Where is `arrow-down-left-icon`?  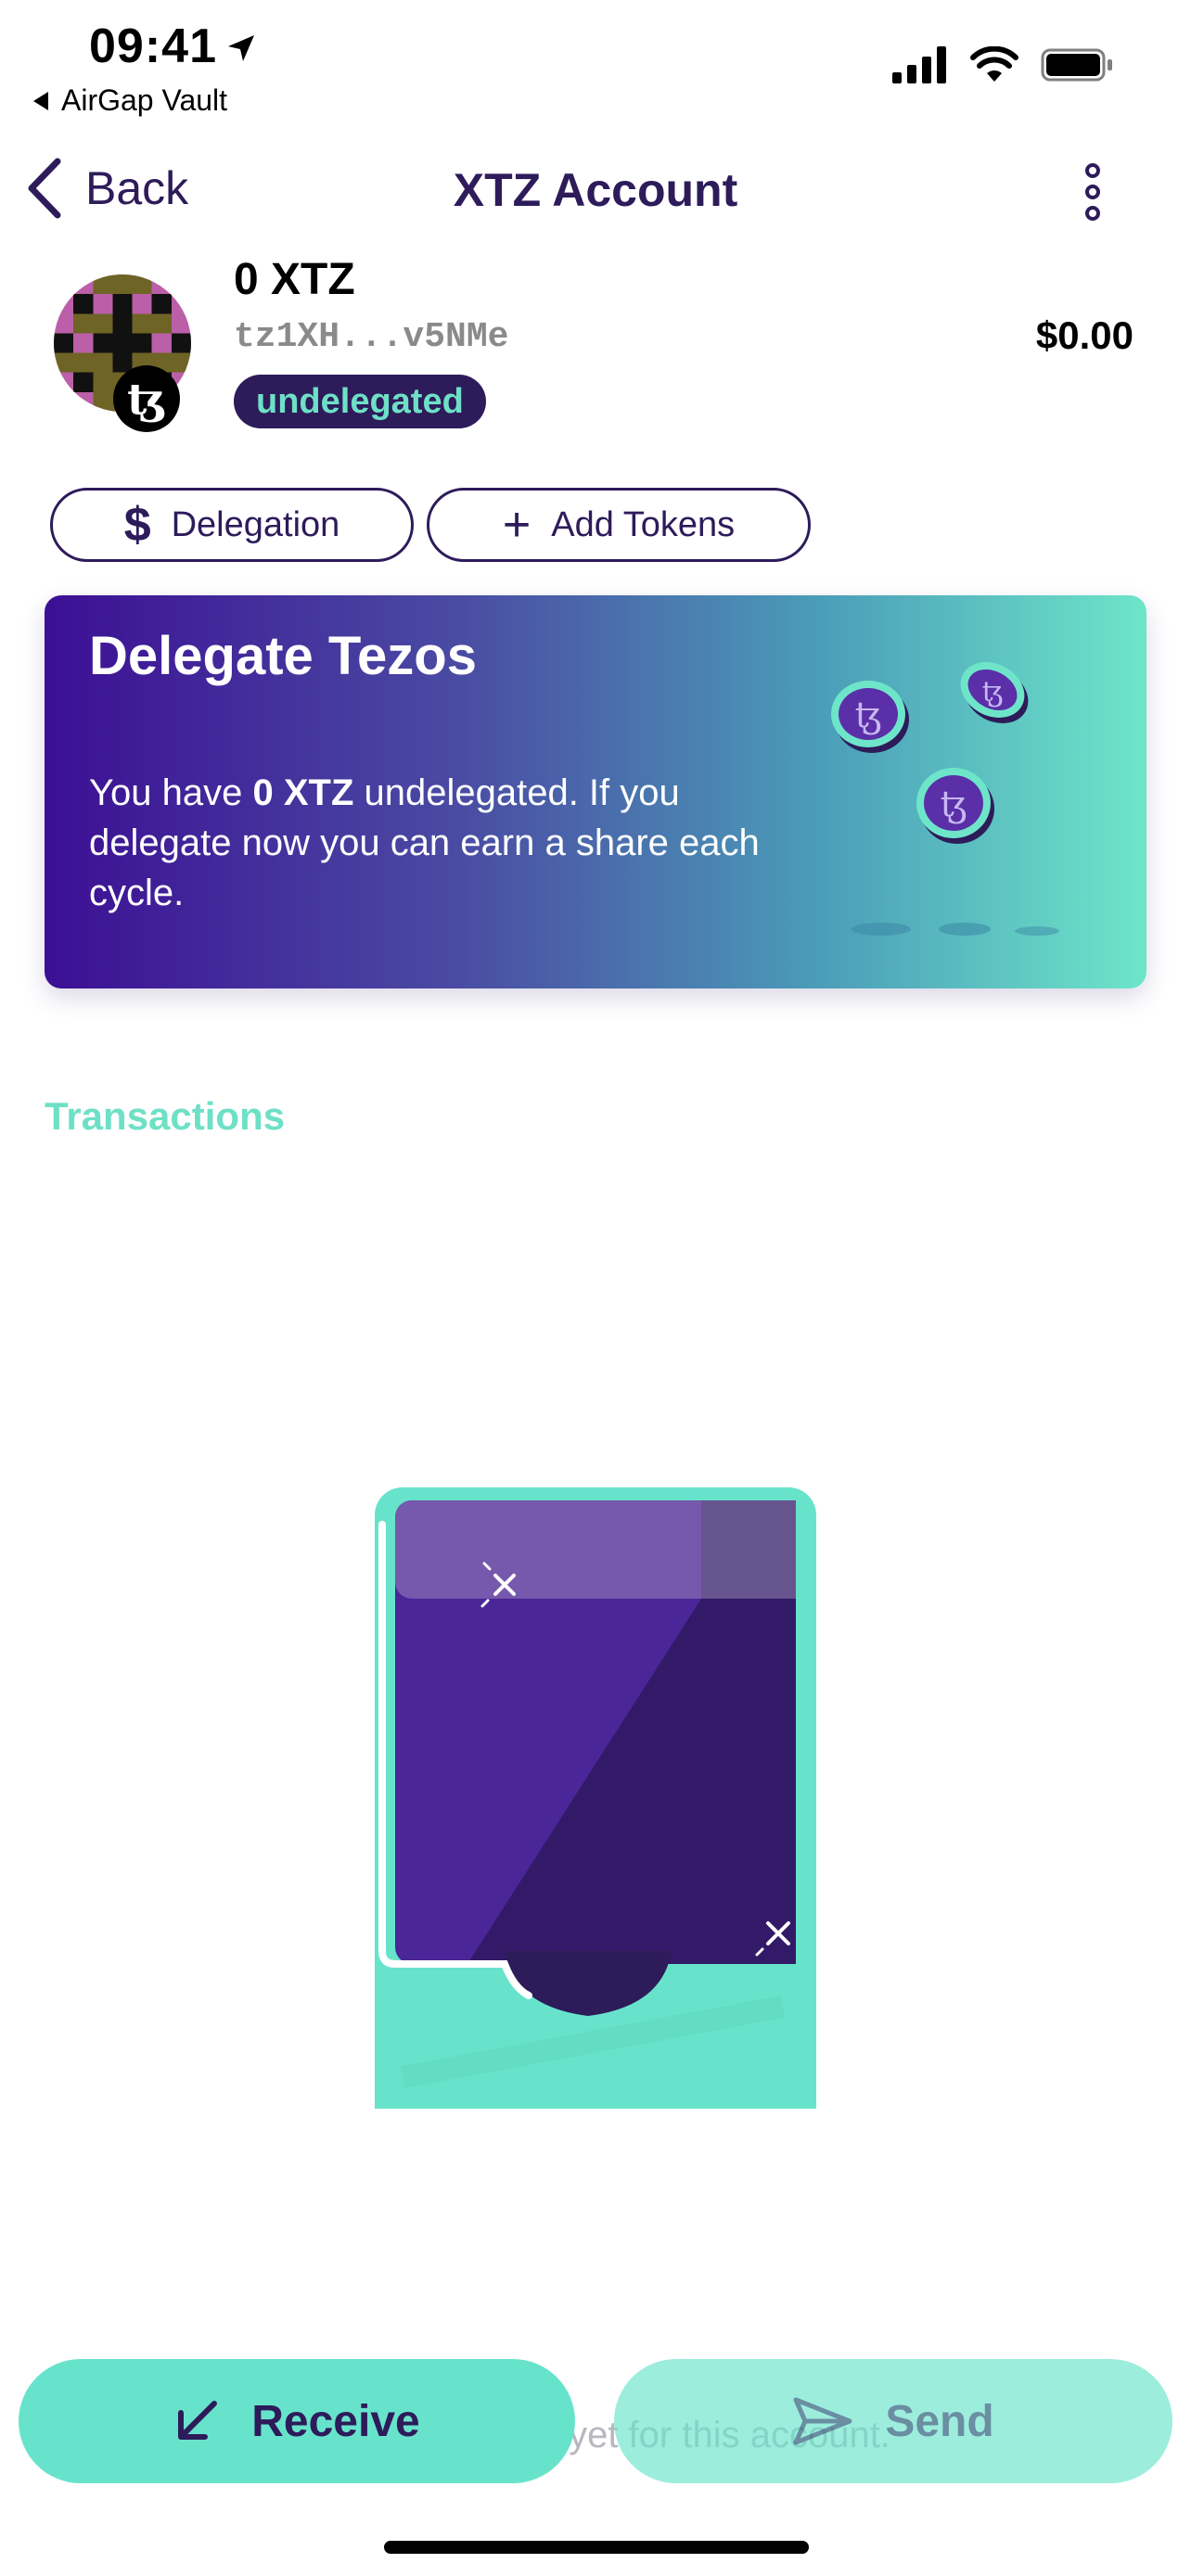
arrow-down-left-icon is located at coordinates (198, 2420).